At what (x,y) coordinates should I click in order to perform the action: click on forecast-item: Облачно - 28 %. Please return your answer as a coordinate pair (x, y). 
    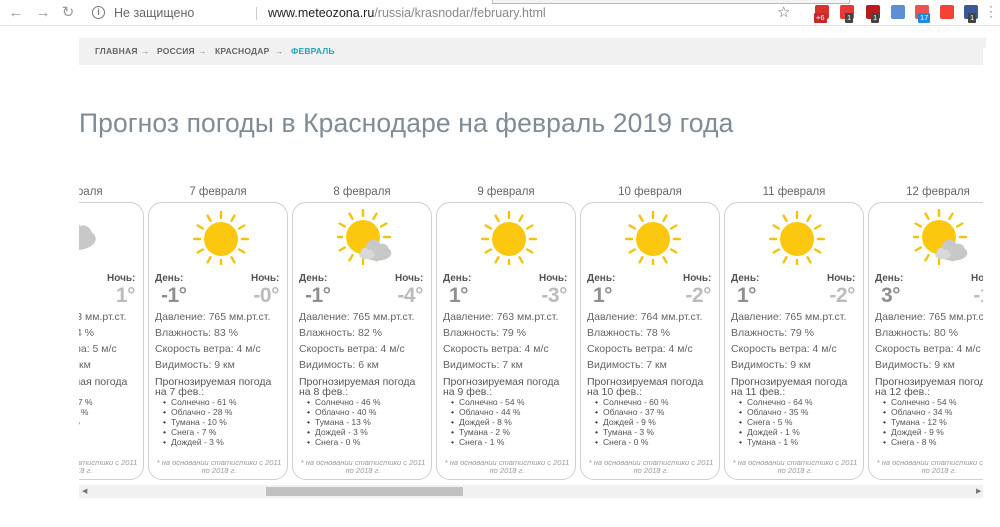
    Looking at the image, I should click on (225, 412).